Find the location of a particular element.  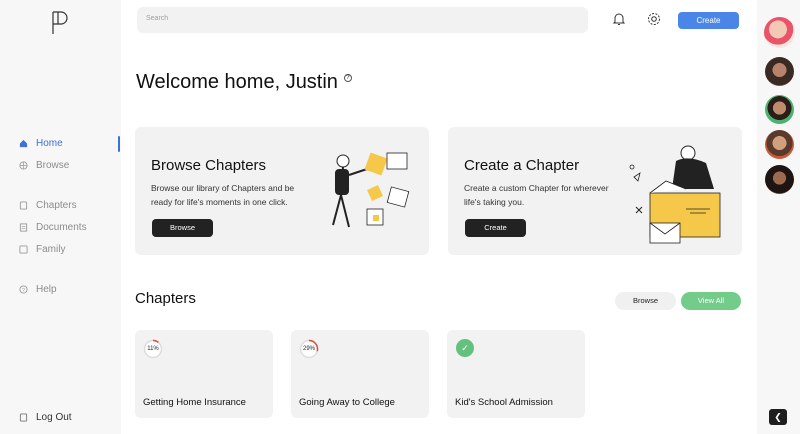

chapter-card: ✓ Kid's School Admission is located at coordinates (516, 374).